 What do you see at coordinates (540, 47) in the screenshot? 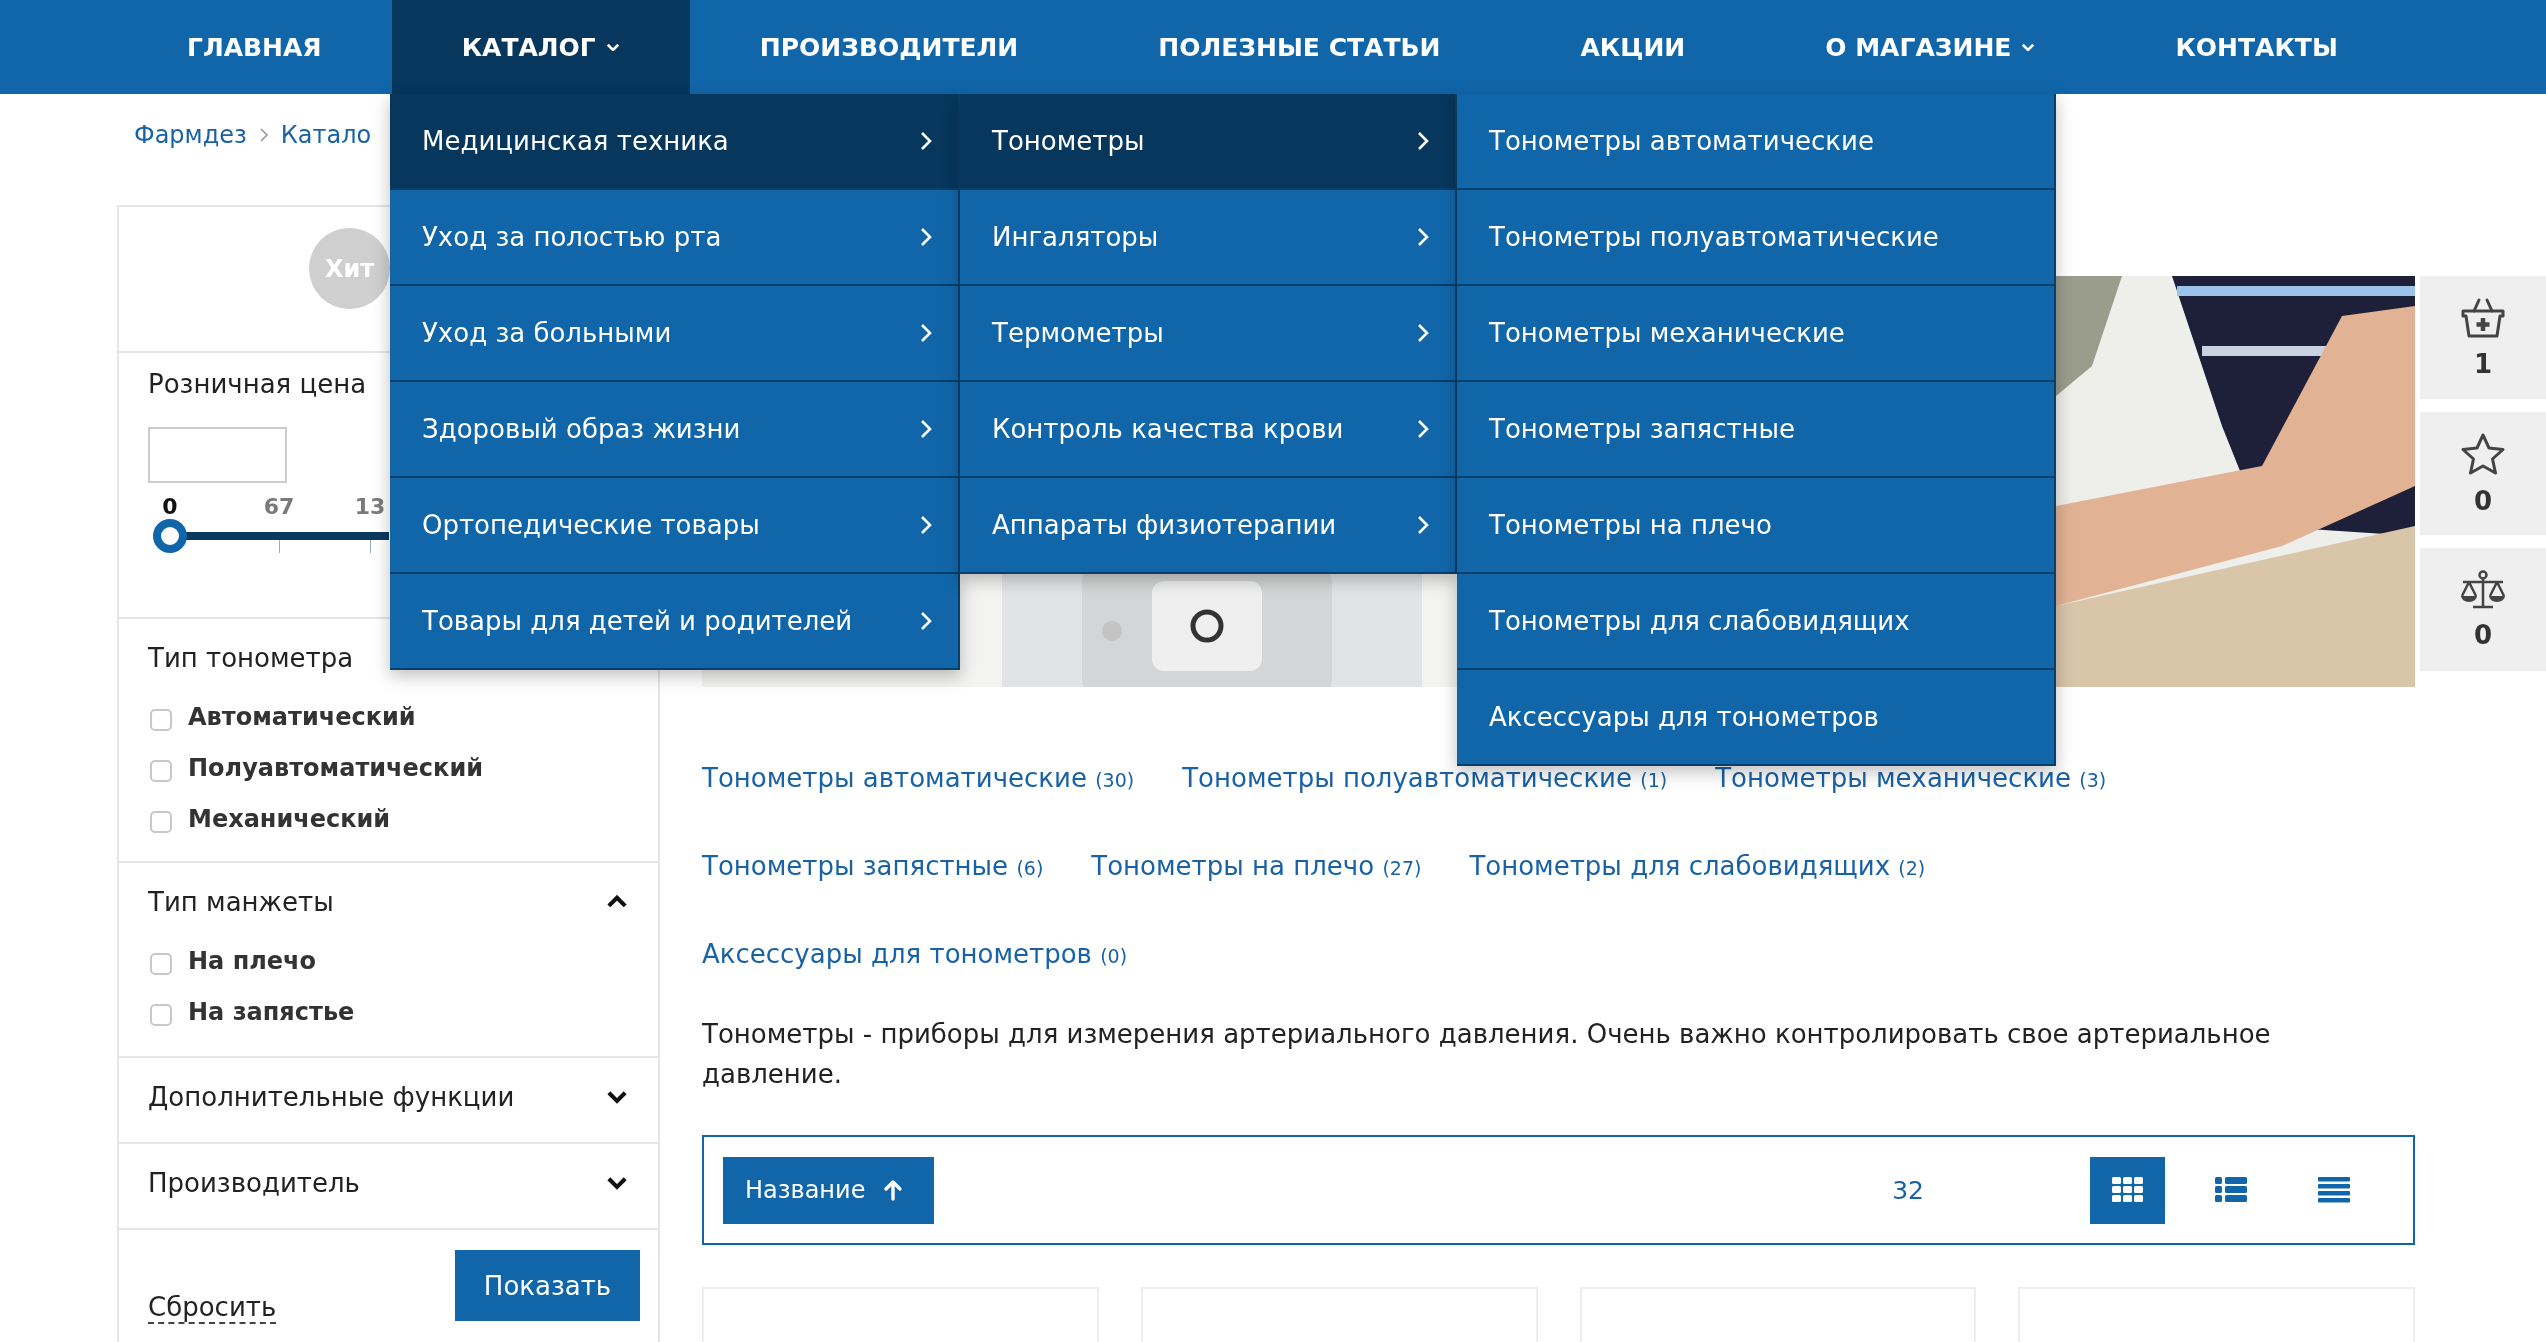
I see `nav-item: КАТАЛОГ` at bounding box center [540, 47].